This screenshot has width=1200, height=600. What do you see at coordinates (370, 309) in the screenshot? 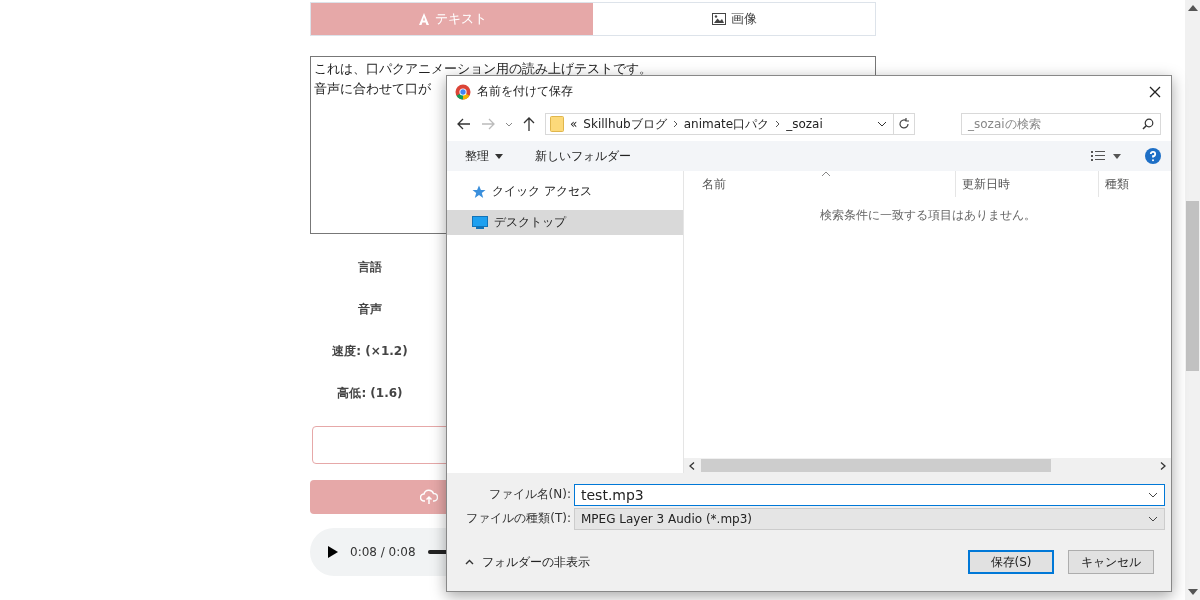
I see `setting-label: 音声` at bounding box center [370, 309].